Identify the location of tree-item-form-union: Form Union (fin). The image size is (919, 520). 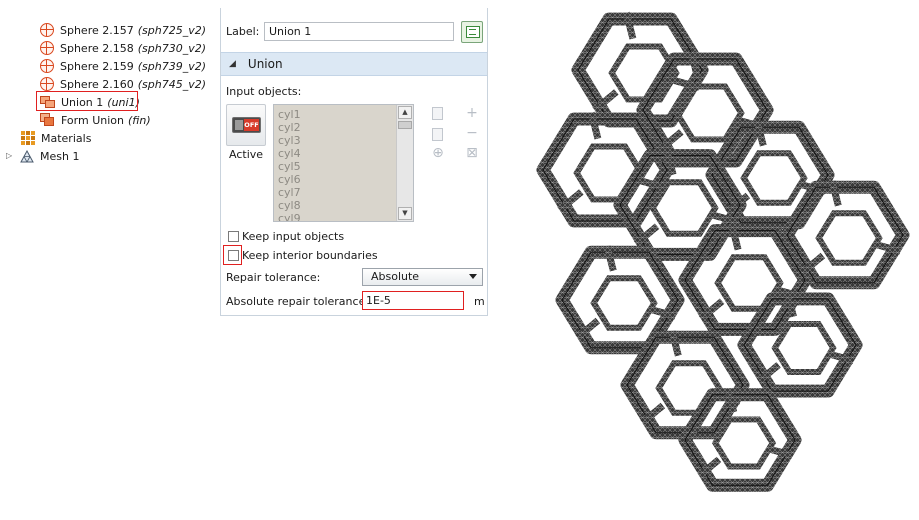
(95, 120).